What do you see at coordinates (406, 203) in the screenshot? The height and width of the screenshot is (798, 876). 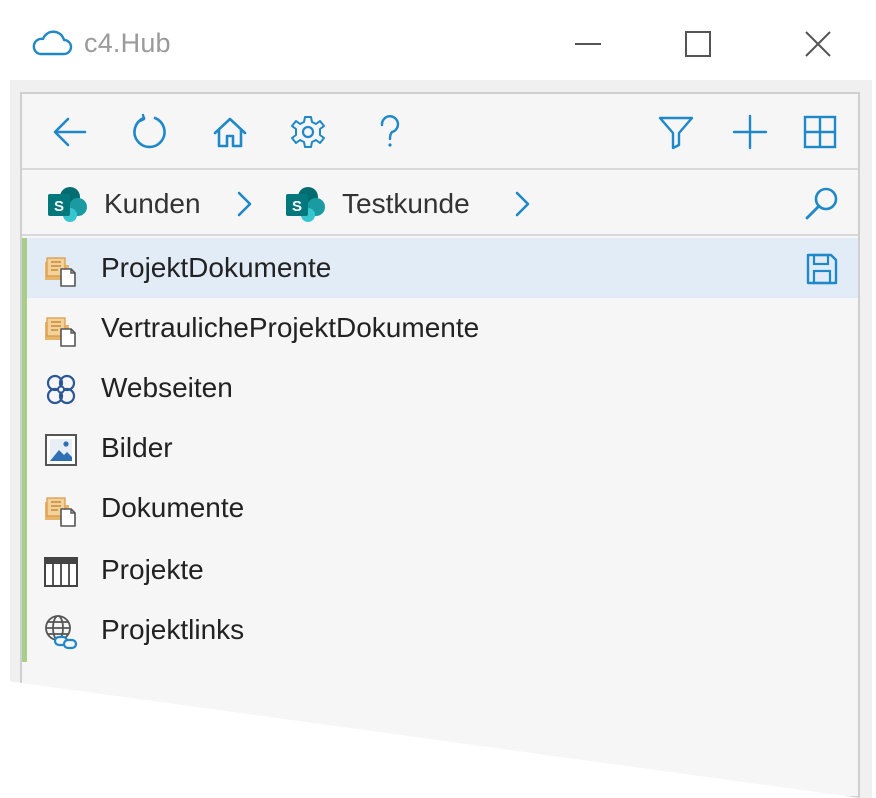 I see `breadcrumb-label: Testkunde` at bounding box center [406, 203].